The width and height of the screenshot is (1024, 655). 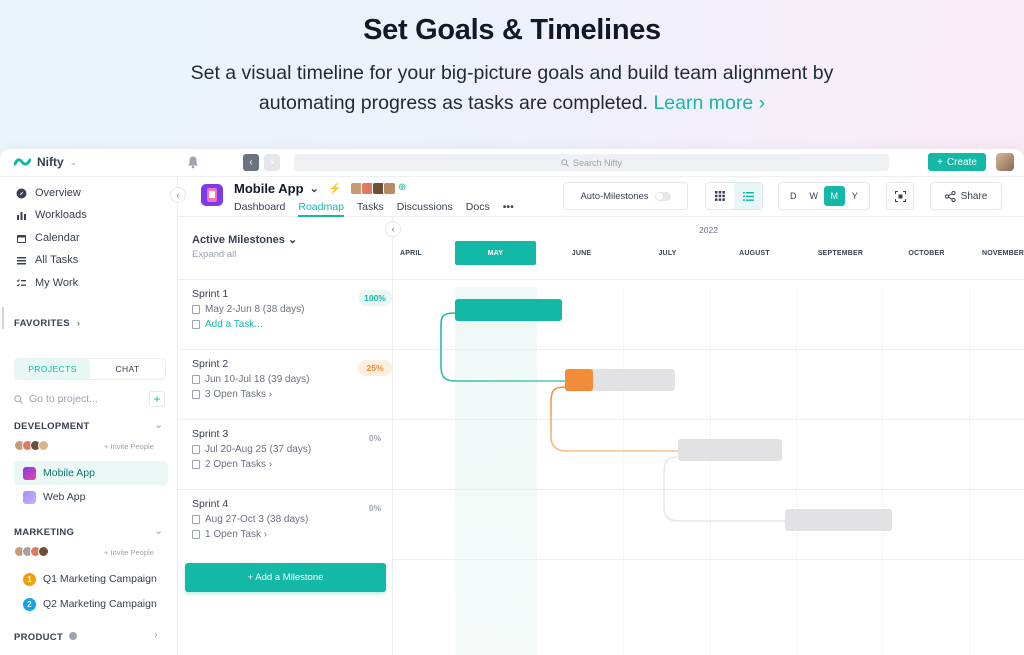 I want to click on active-milestones-dropdown: Active Milestones ⌄, so click(x=244, y=239).